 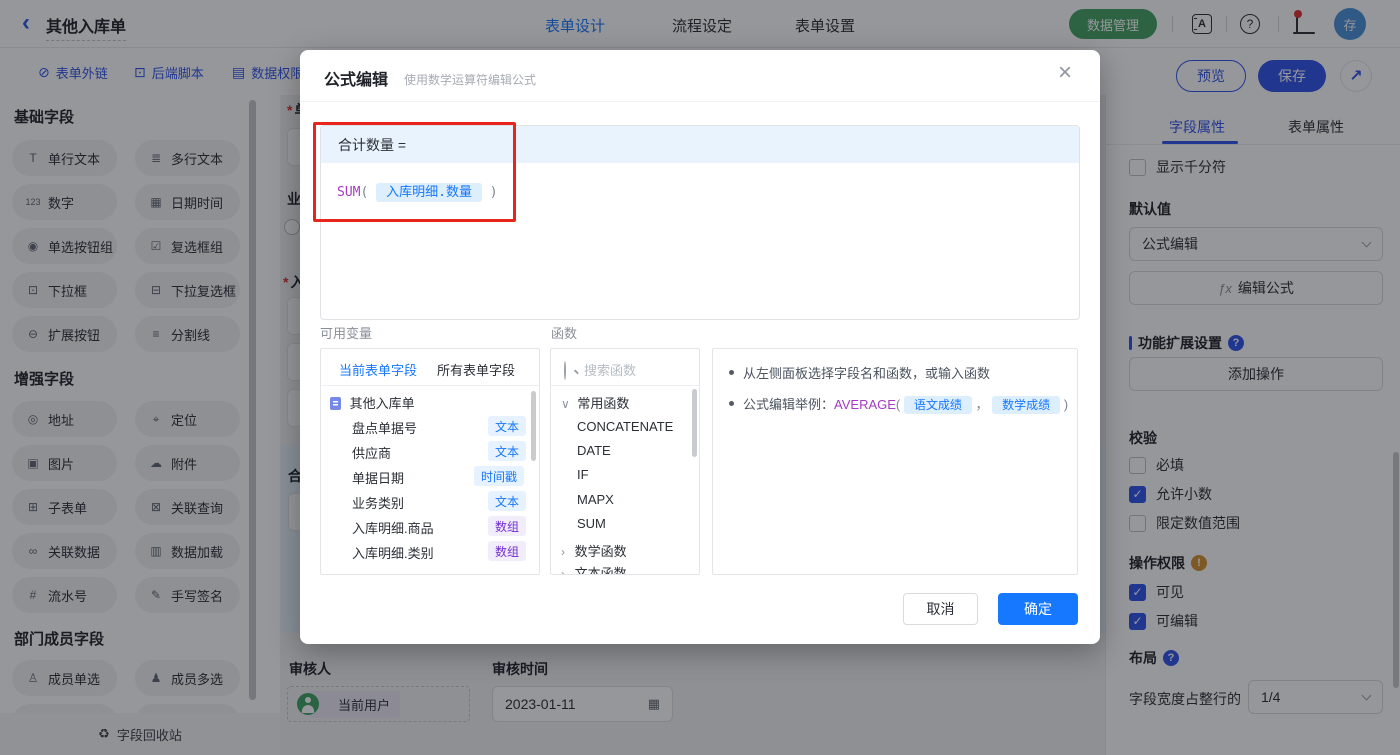 I want to click on modal-subtitle: 使用数学运算符编辑公式, so click(x=470, y=80).